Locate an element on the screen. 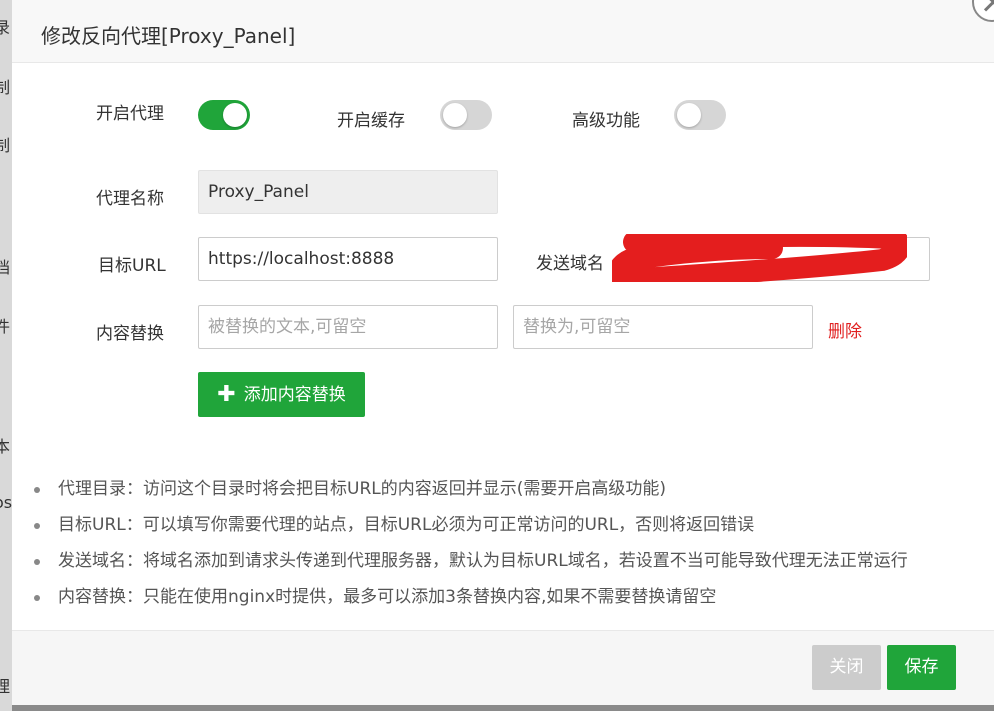 This screenshot has width=994, height=711. bg-text: 录 is located at coordinates (5, 27).